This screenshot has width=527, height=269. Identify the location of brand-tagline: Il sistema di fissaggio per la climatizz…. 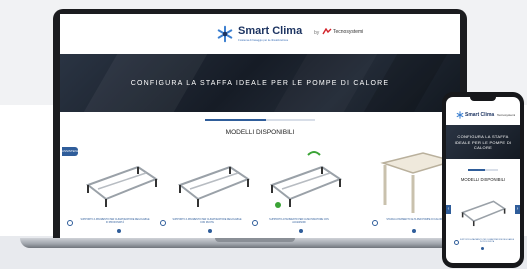
(263, 40).